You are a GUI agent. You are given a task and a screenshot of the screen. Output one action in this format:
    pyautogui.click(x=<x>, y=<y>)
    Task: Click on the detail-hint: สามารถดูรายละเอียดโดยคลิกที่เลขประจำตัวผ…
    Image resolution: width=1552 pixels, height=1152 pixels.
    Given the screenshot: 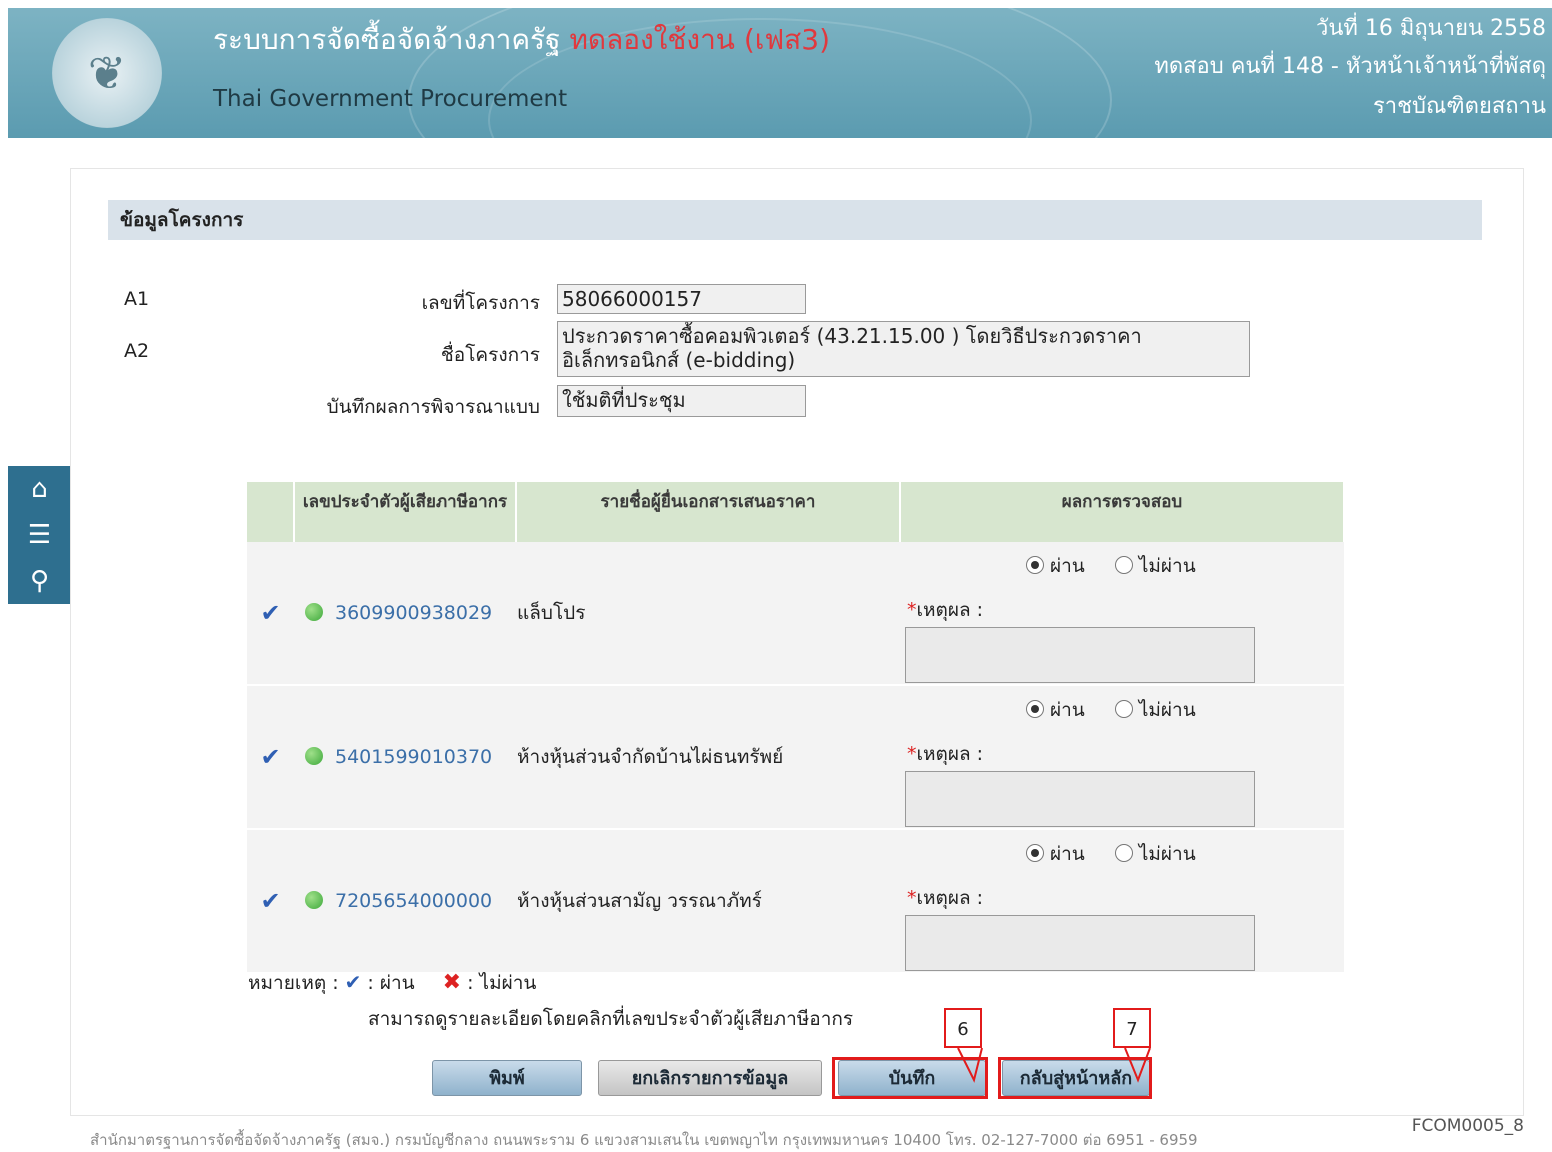 What is the action you would take?
    pyautogui.click(x=611, y=1019)
    